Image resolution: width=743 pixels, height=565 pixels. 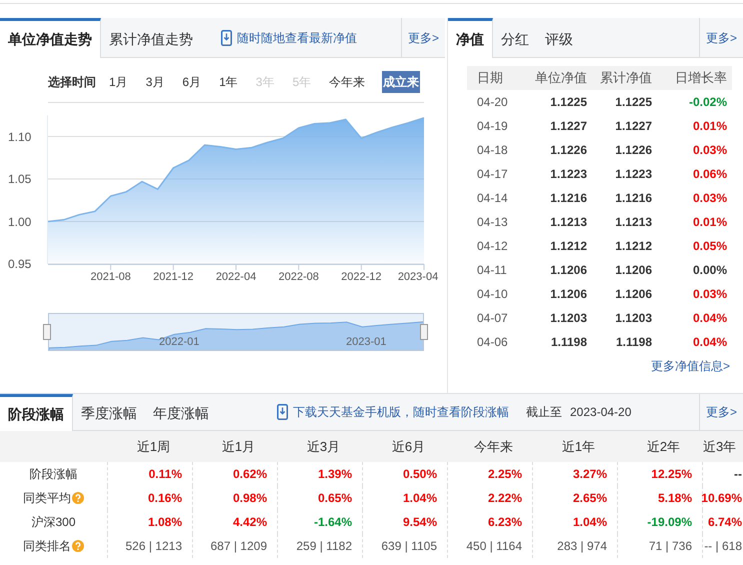 What do you see at coordinates (660, 546) in the screenshot?
I see `table-cell: 71 | 736` at bounding box center [660, 546].